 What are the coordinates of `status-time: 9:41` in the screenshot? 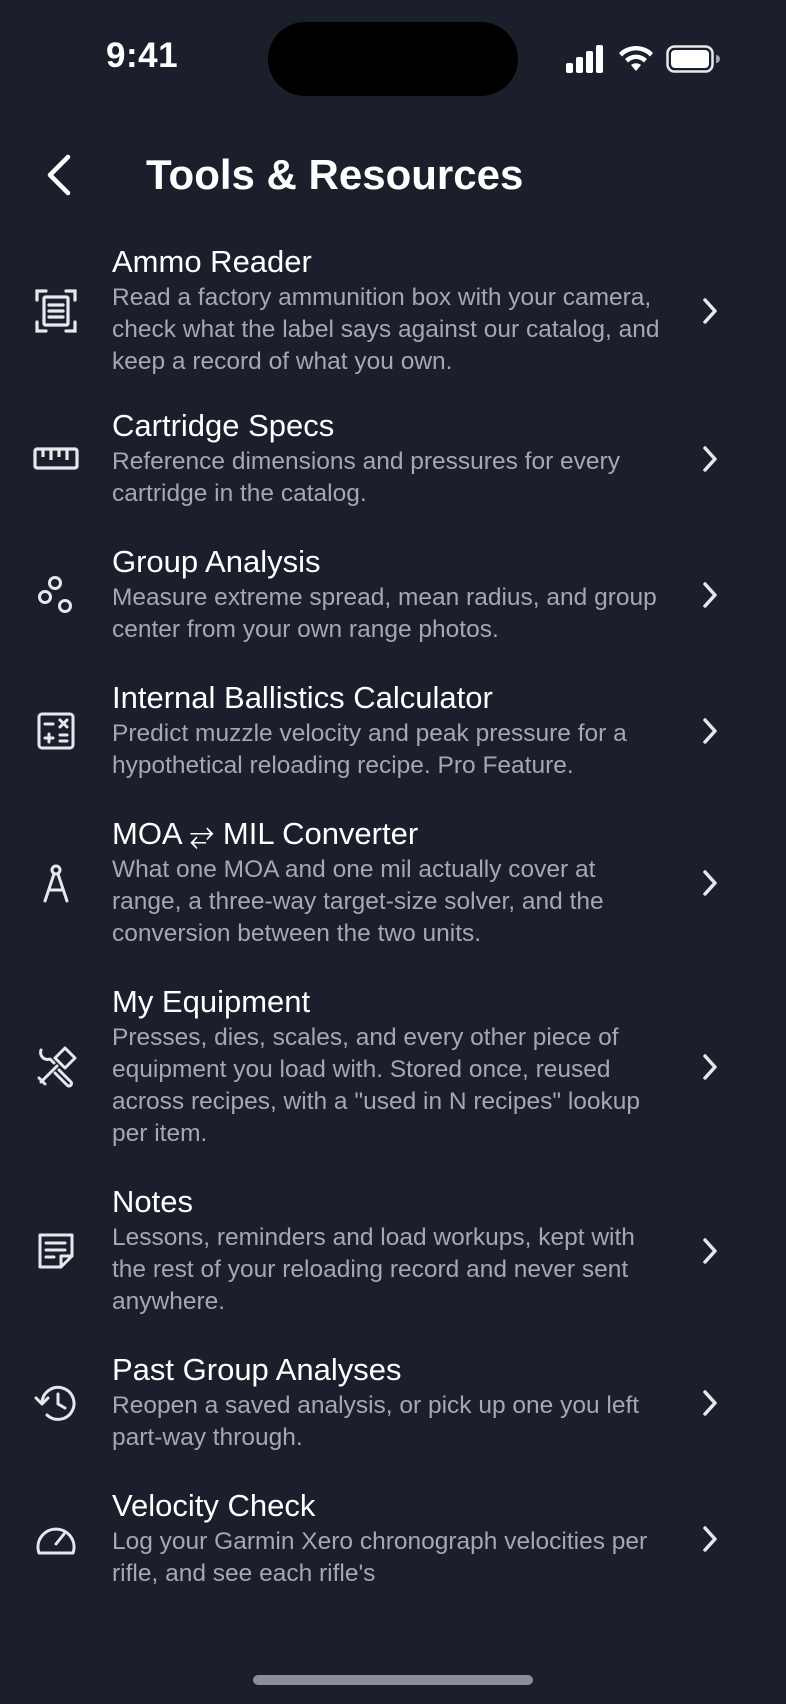 It's located at (142, 55).